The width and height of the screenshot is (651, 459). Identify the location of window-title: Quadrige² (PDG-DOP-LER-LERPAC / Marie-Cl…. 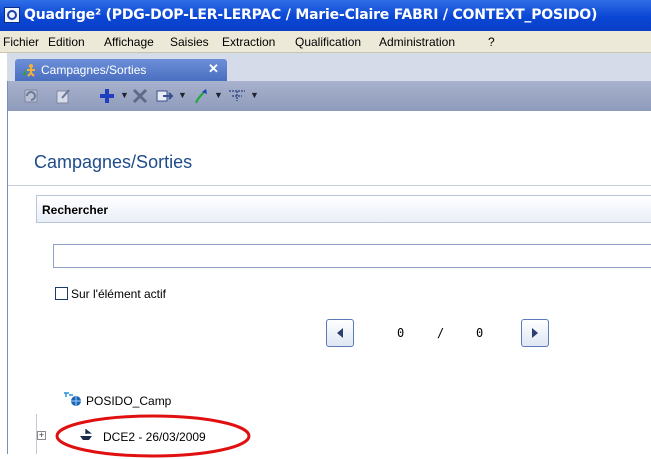
(311, 15).